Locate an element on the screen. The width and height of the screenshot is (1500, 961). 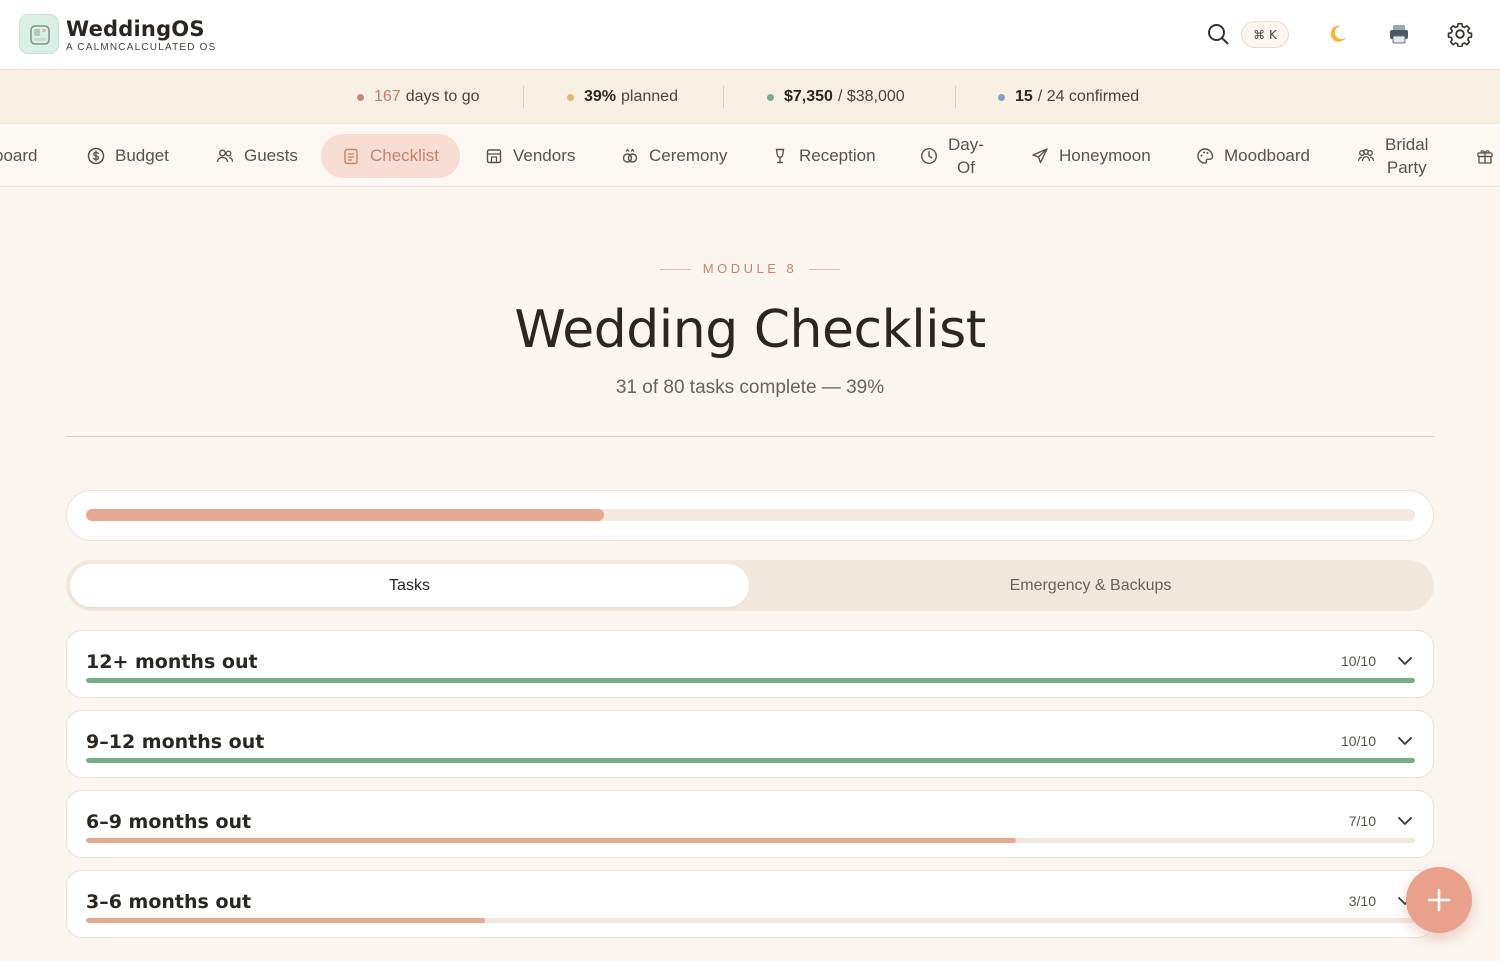
tab-label: Reception is located at coordinates (837, 155).